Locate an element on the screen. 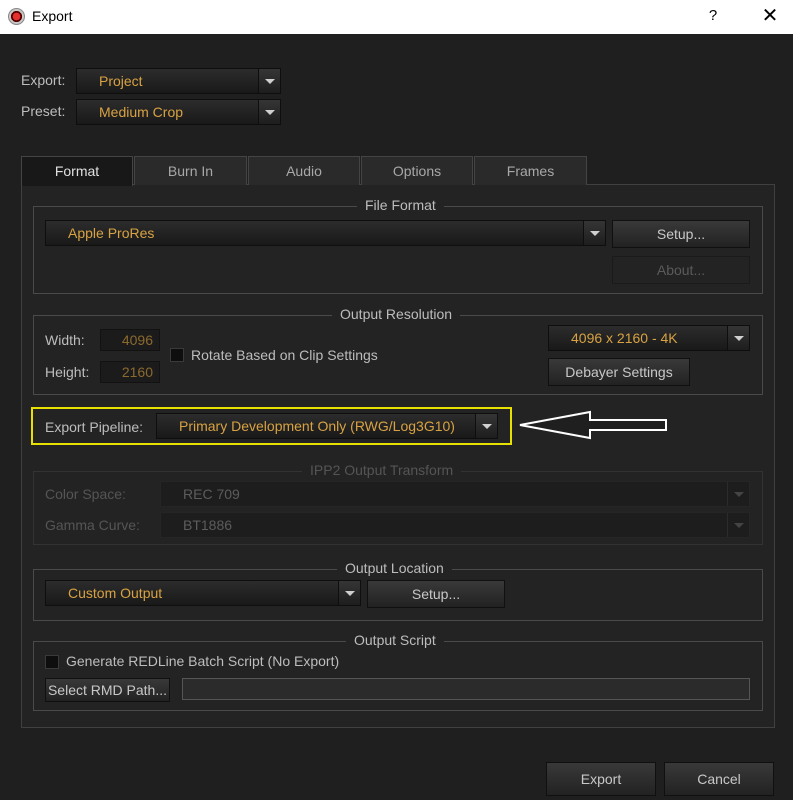  resolution-preset-dropdown: 4096 x 2160 - 4K is located at coordinates (649, 338).